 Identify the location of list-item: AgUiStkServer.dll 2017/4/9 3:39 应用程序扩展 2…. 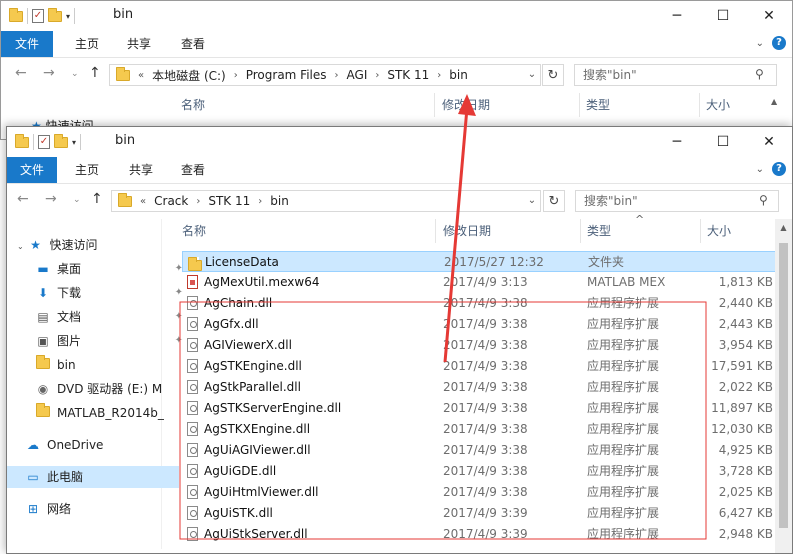
(479, 534).